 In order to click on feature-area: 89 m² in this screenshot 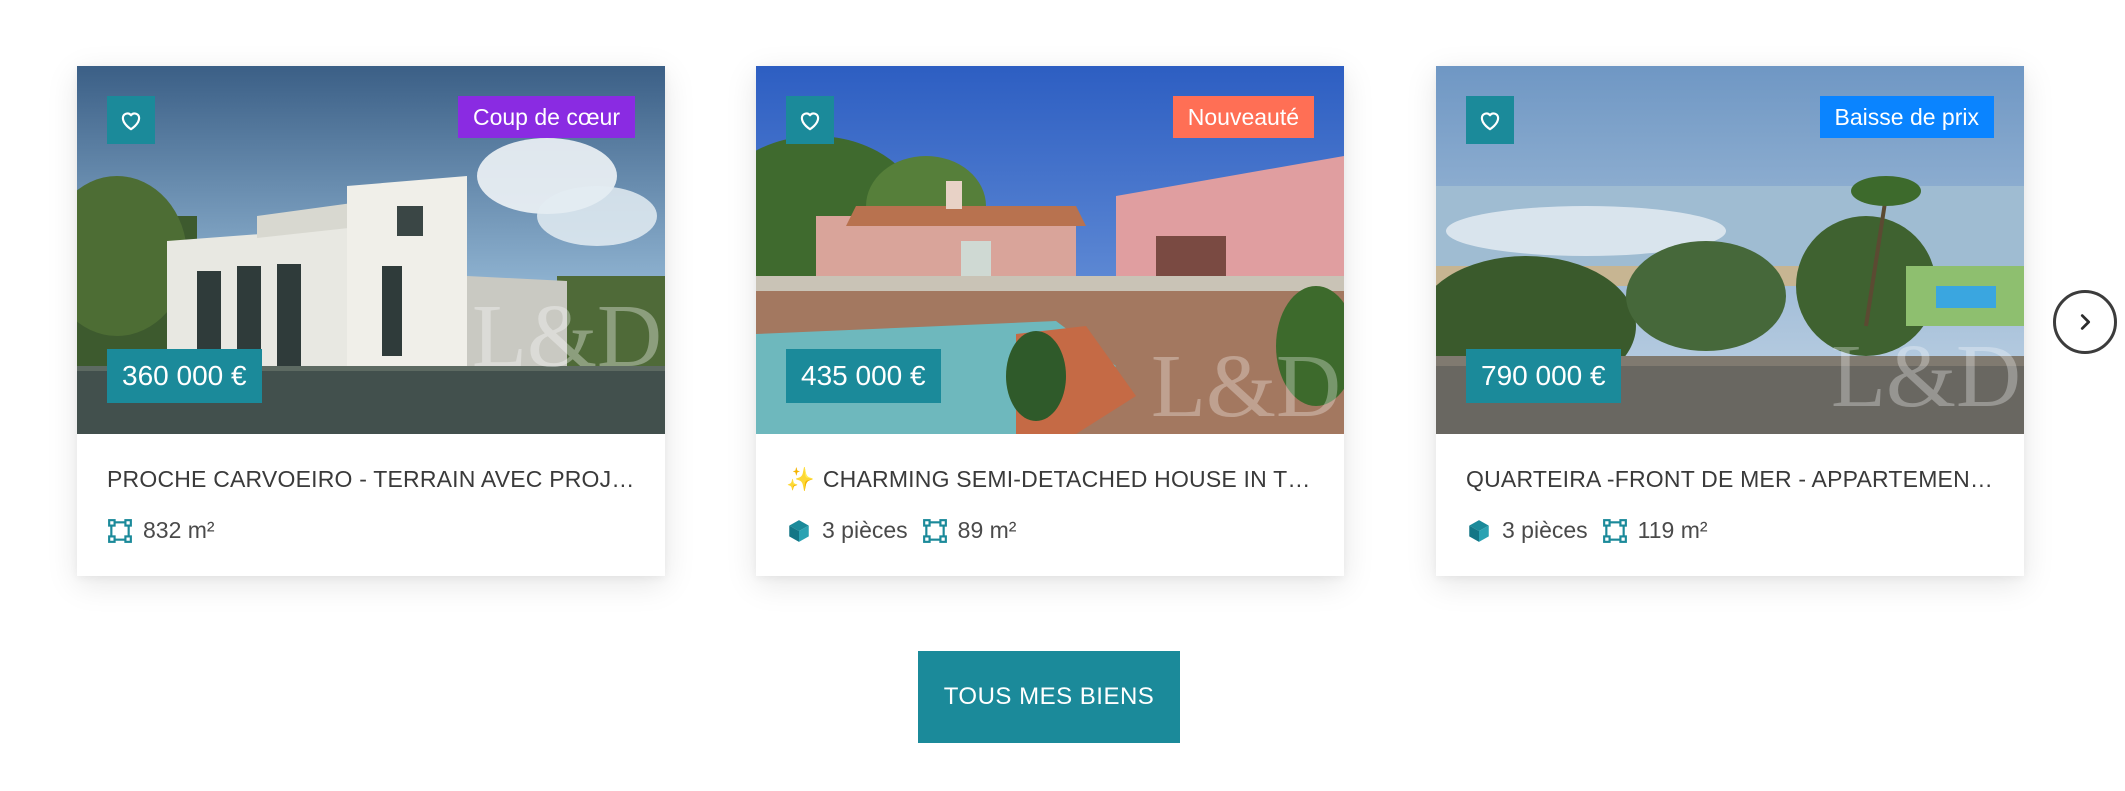, I will do `click(969, 530)`.